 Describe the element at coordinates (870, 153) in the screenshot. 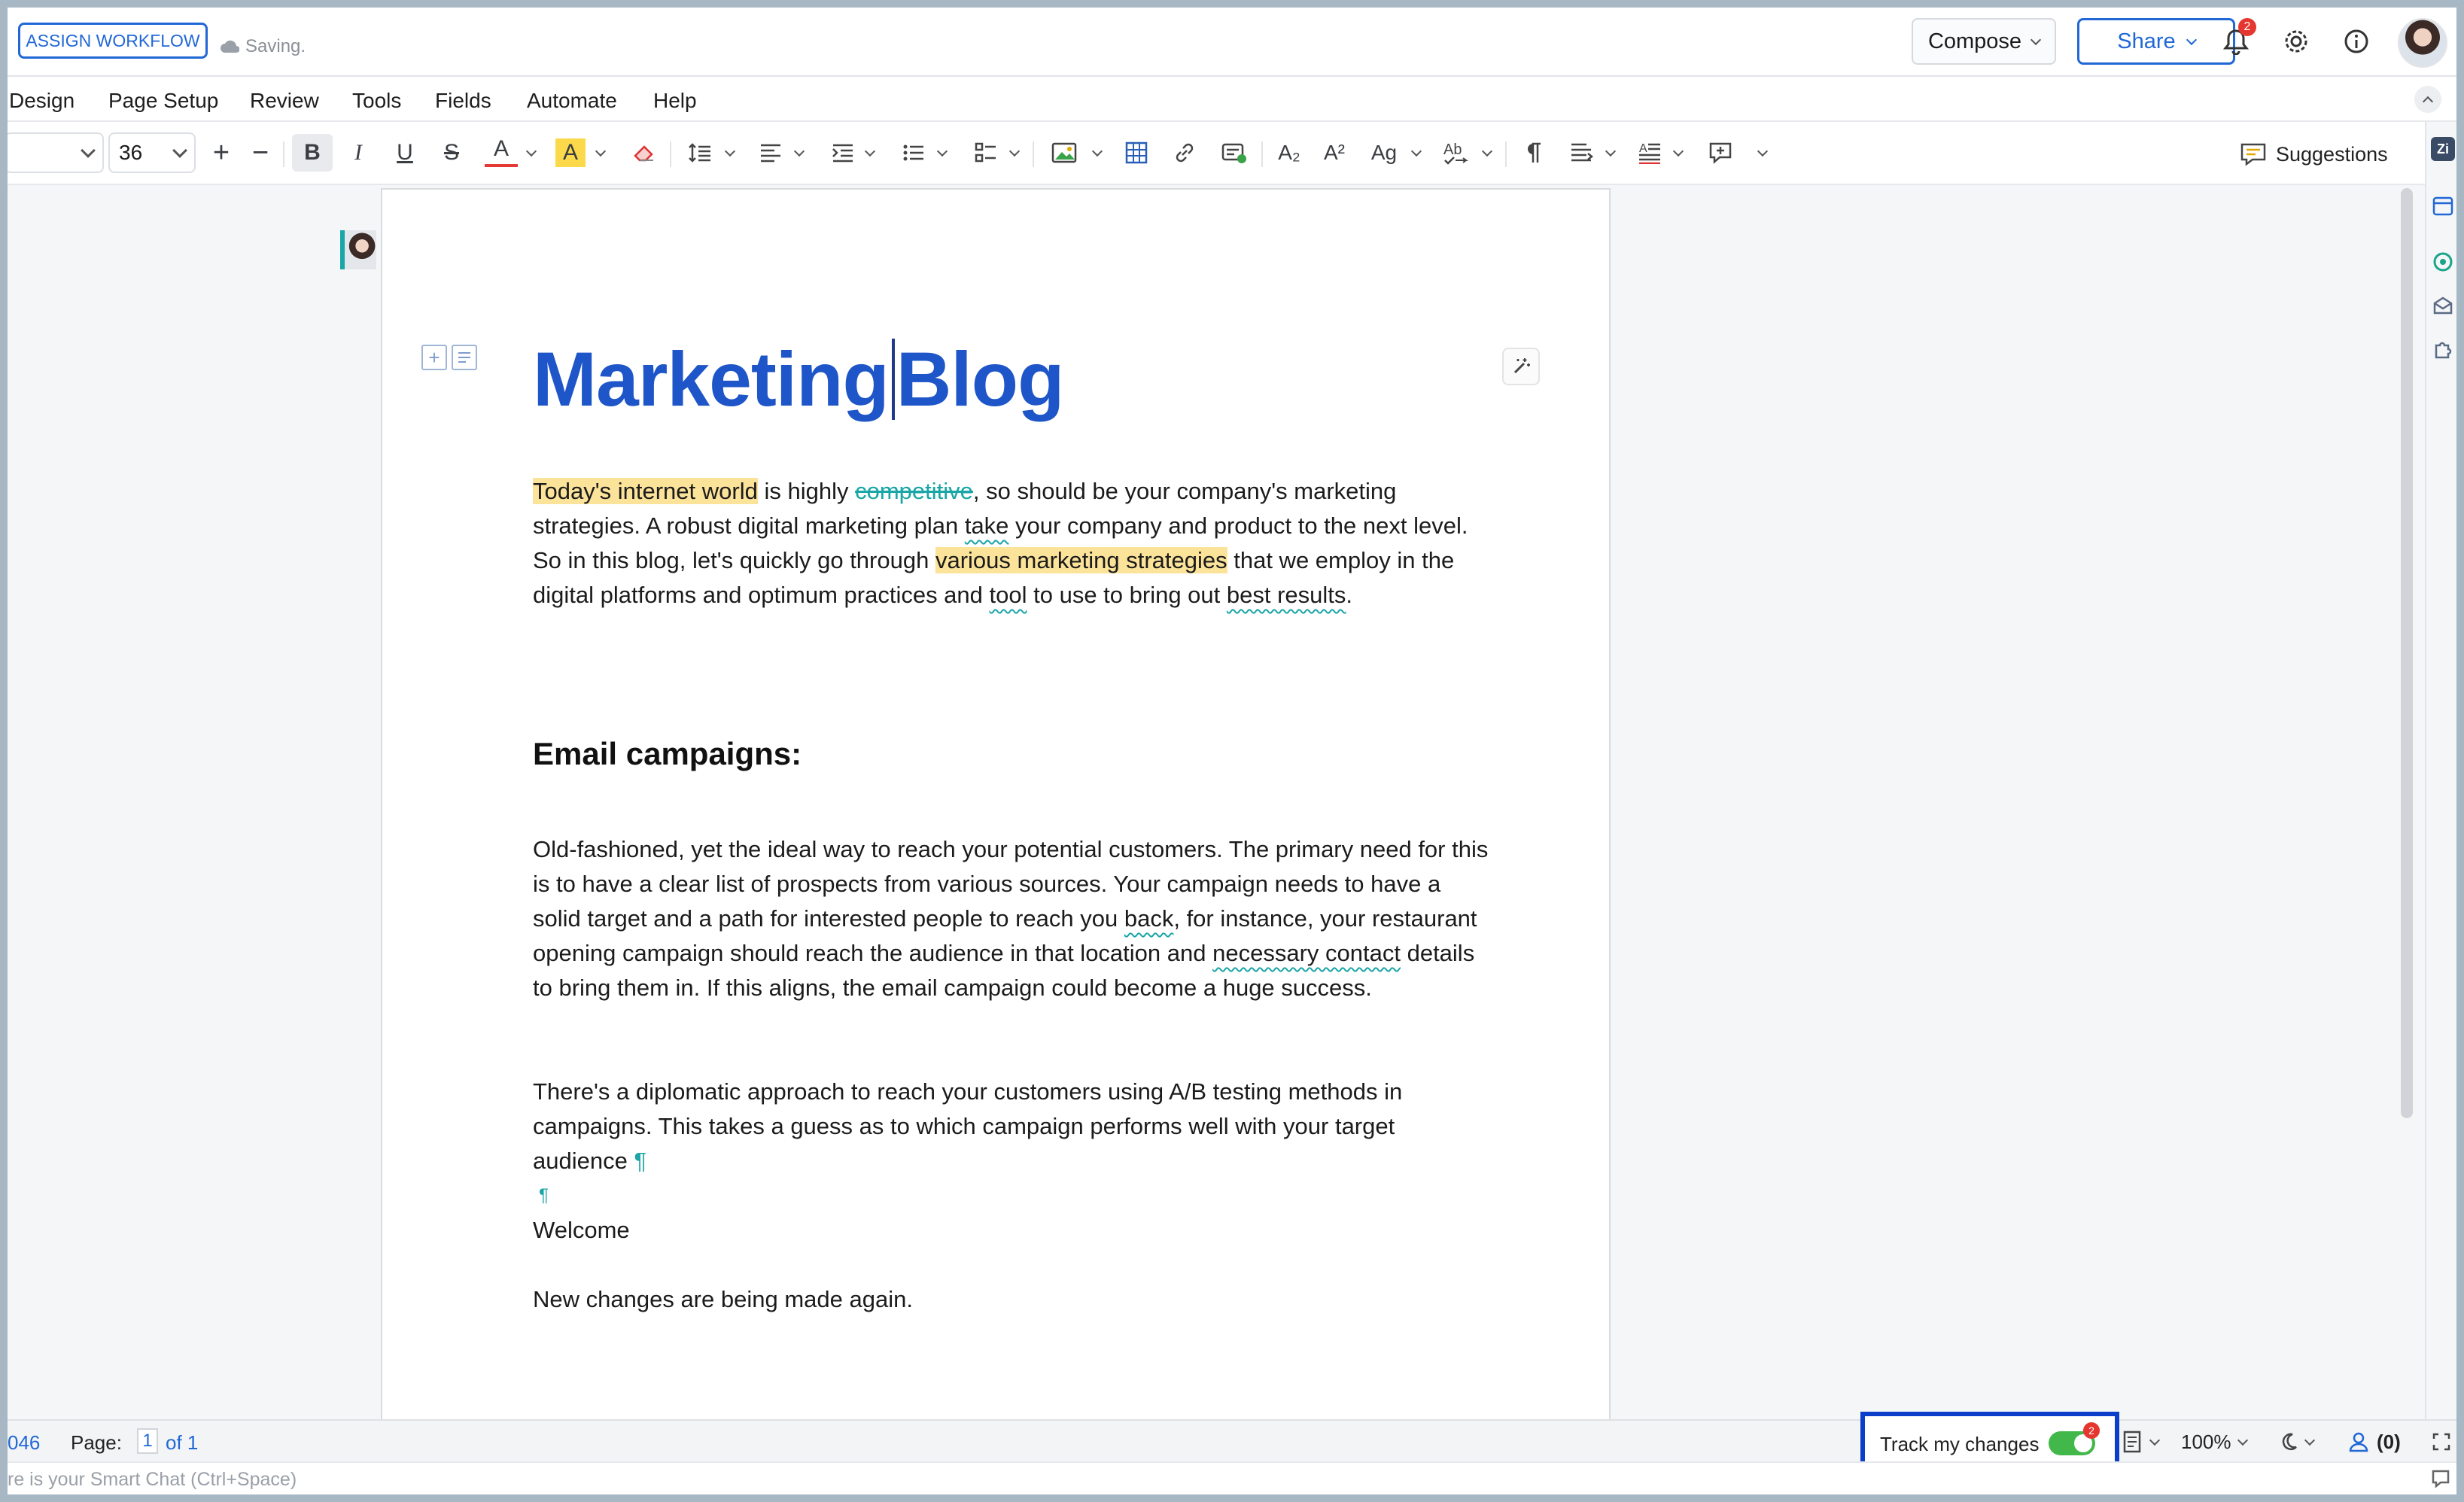

I see `indent-dropdown` at that location.